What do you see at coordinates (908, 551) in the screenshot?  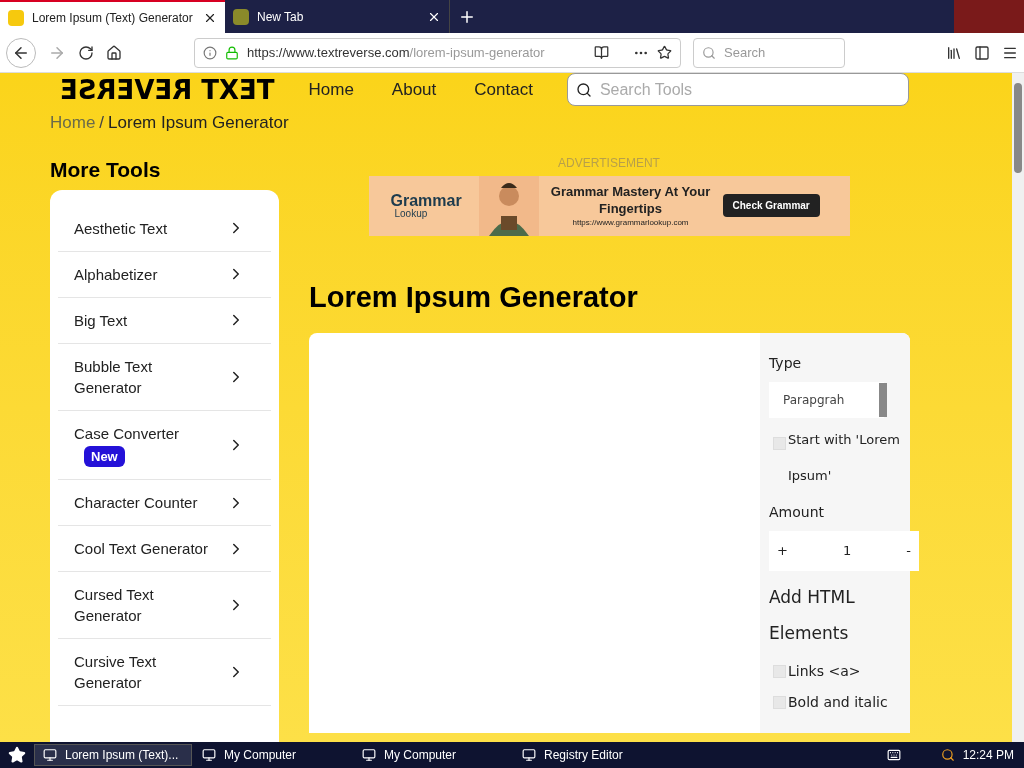 I see `decrement-button: -` at bounding box center [908, 551].